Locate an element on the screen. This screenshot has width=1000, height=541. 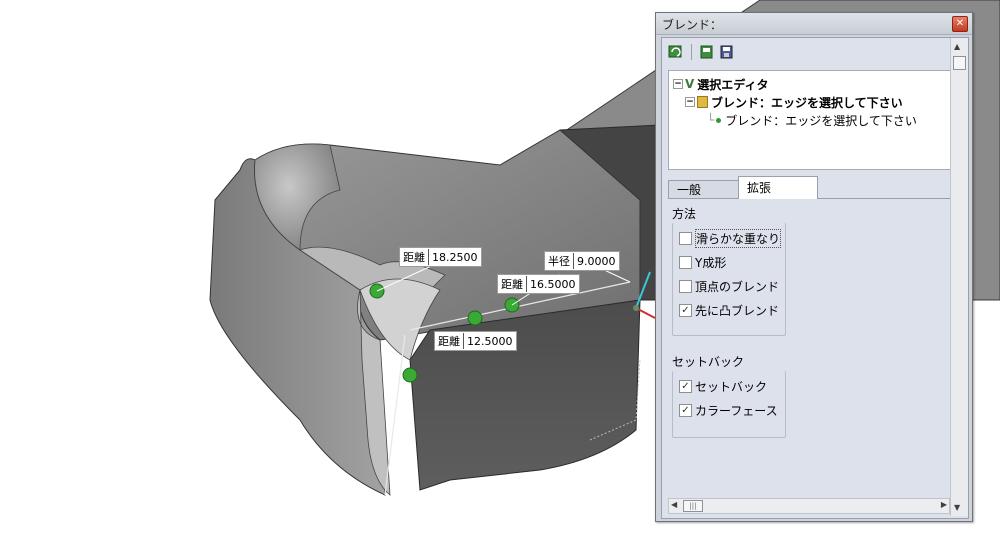
tree-node-root: − V 選択エディタ is located at coordinates (720, 84).